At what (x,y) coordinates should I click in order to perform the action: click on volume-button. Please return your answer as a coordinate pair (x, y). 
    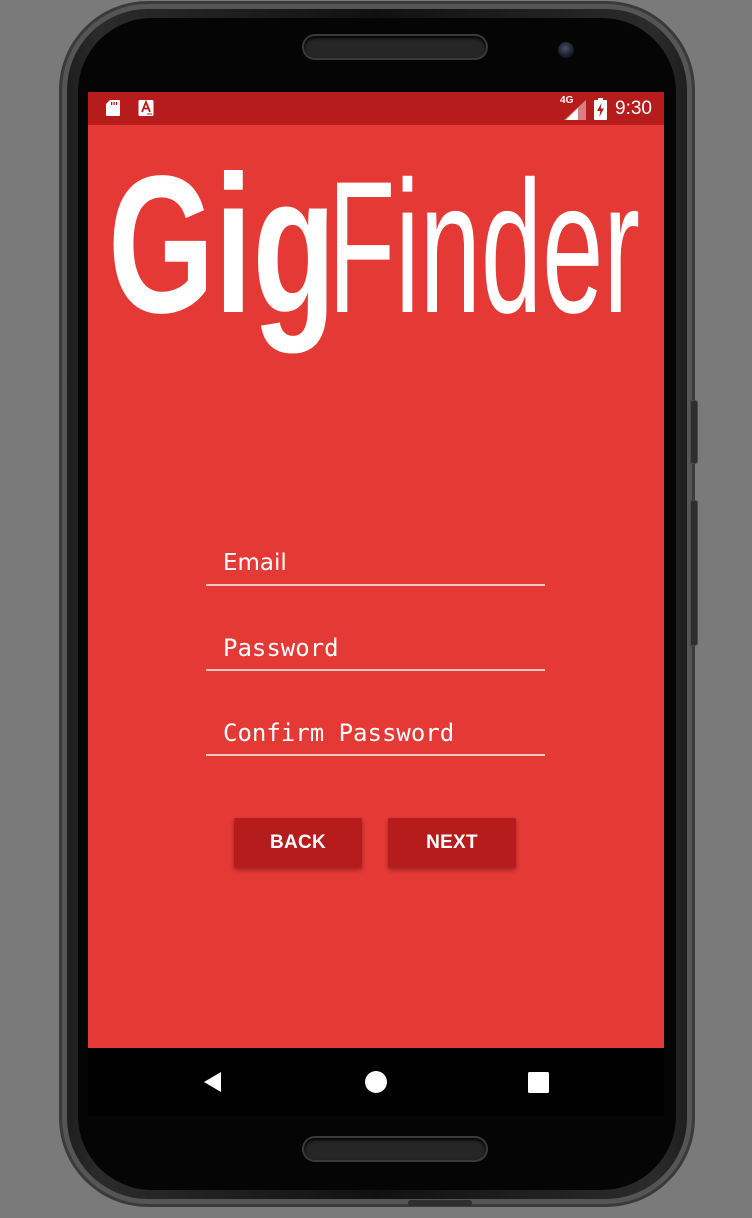
    Looking at the image, I should click on (694, 432).